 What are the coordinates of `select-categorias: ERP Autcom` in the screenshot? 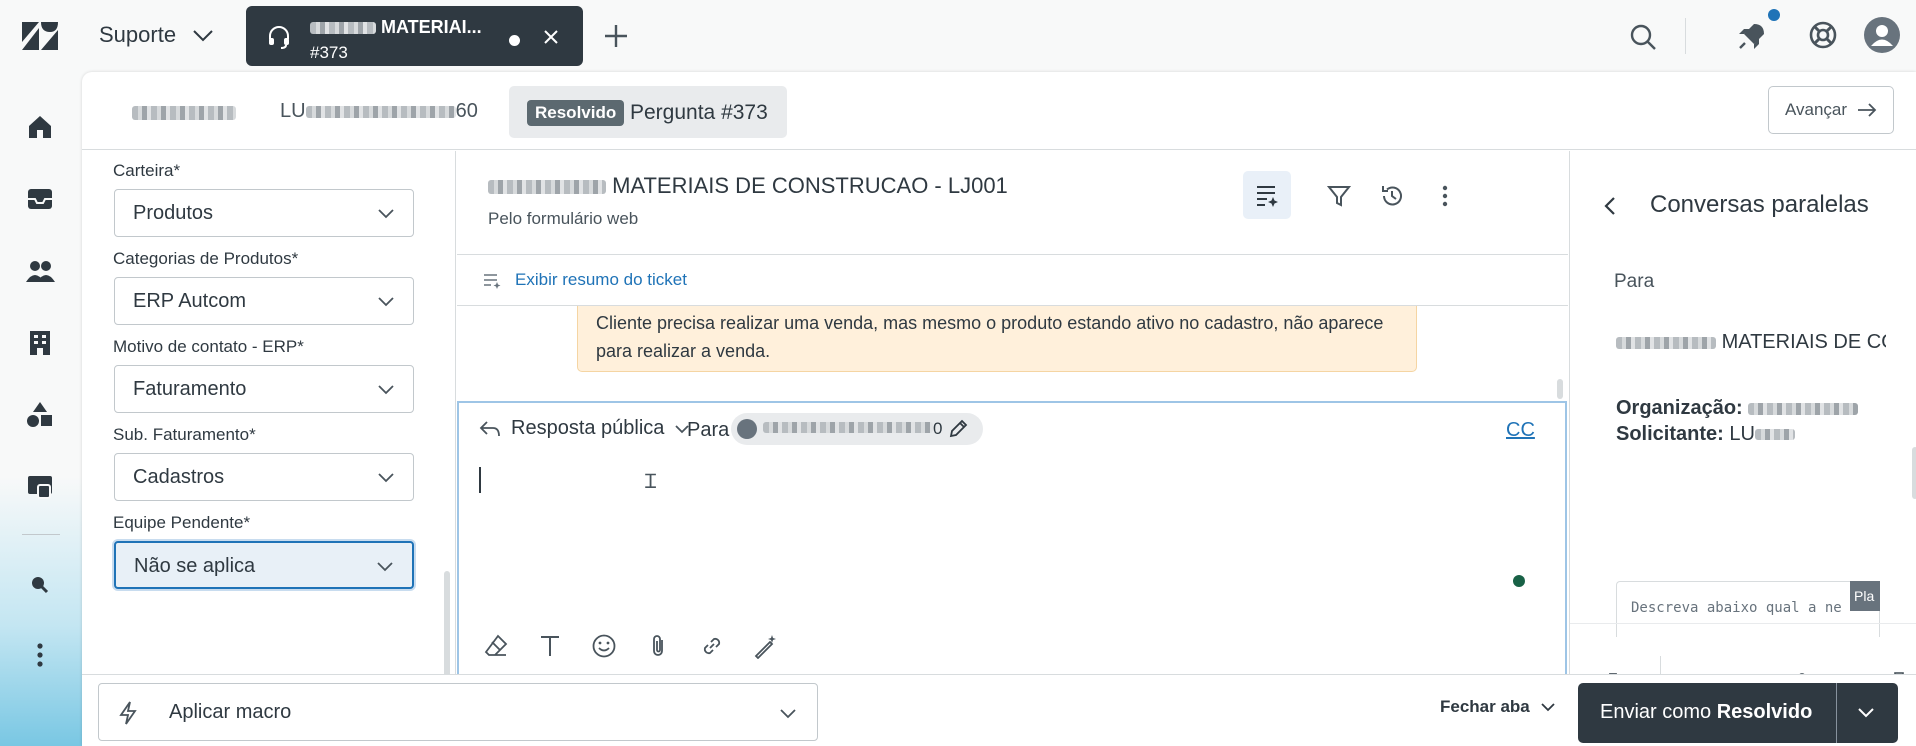 It's located at (264, 301).